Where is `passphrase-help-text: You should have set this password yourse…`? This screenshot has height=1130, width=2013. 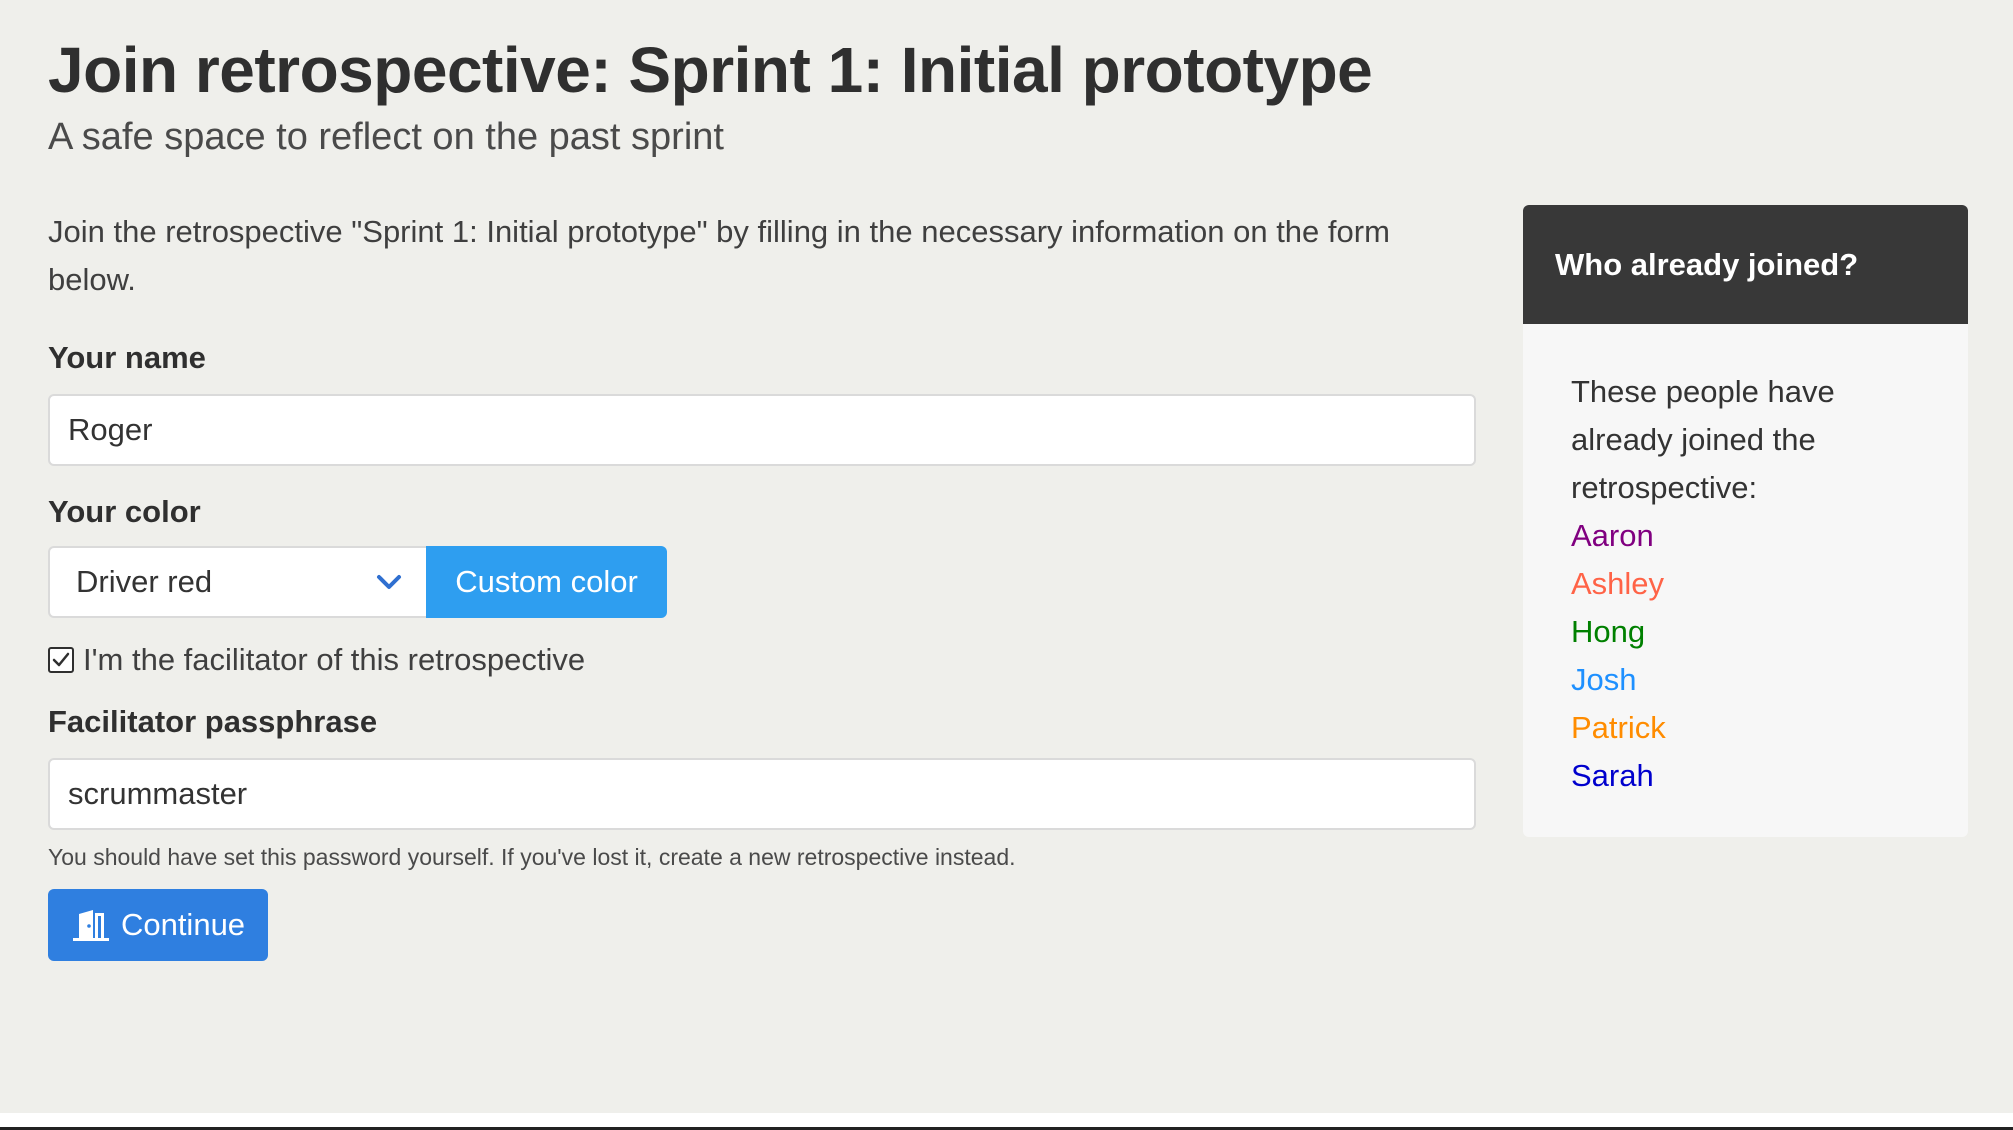 passphrase-help-text: You should have set this password yourse… is located at coordinates (532, 857).